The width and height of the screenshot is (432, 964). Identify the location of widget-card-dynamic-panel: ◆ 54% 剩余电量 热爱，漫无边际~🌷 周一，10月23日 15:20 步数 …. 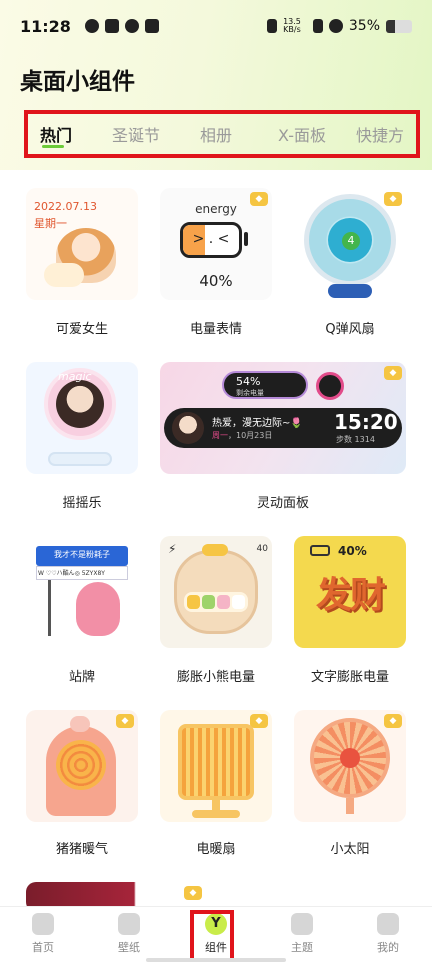
(283, 418).